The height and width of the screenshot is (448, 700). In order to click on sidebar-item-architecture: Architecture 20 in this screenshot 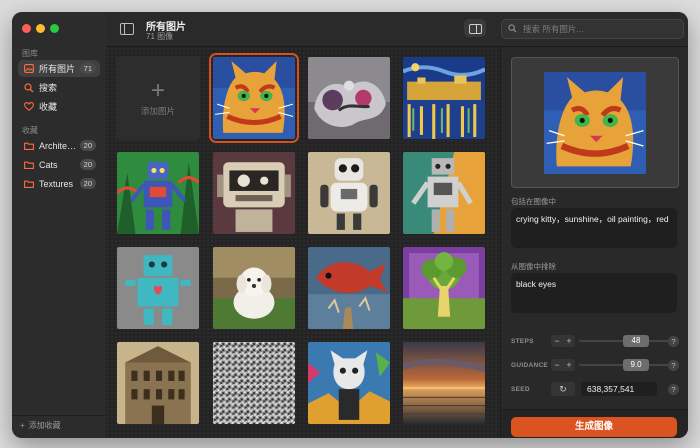, I will do `click(59, 145)`.